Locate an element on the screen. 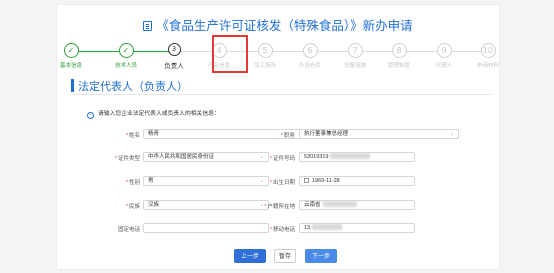 Image resolution: width=554 pixels, height=273 pixels. form-hint-text: 请输入您企业法定代表人或负责人的相关信息： is located at coordinates (159, 114).